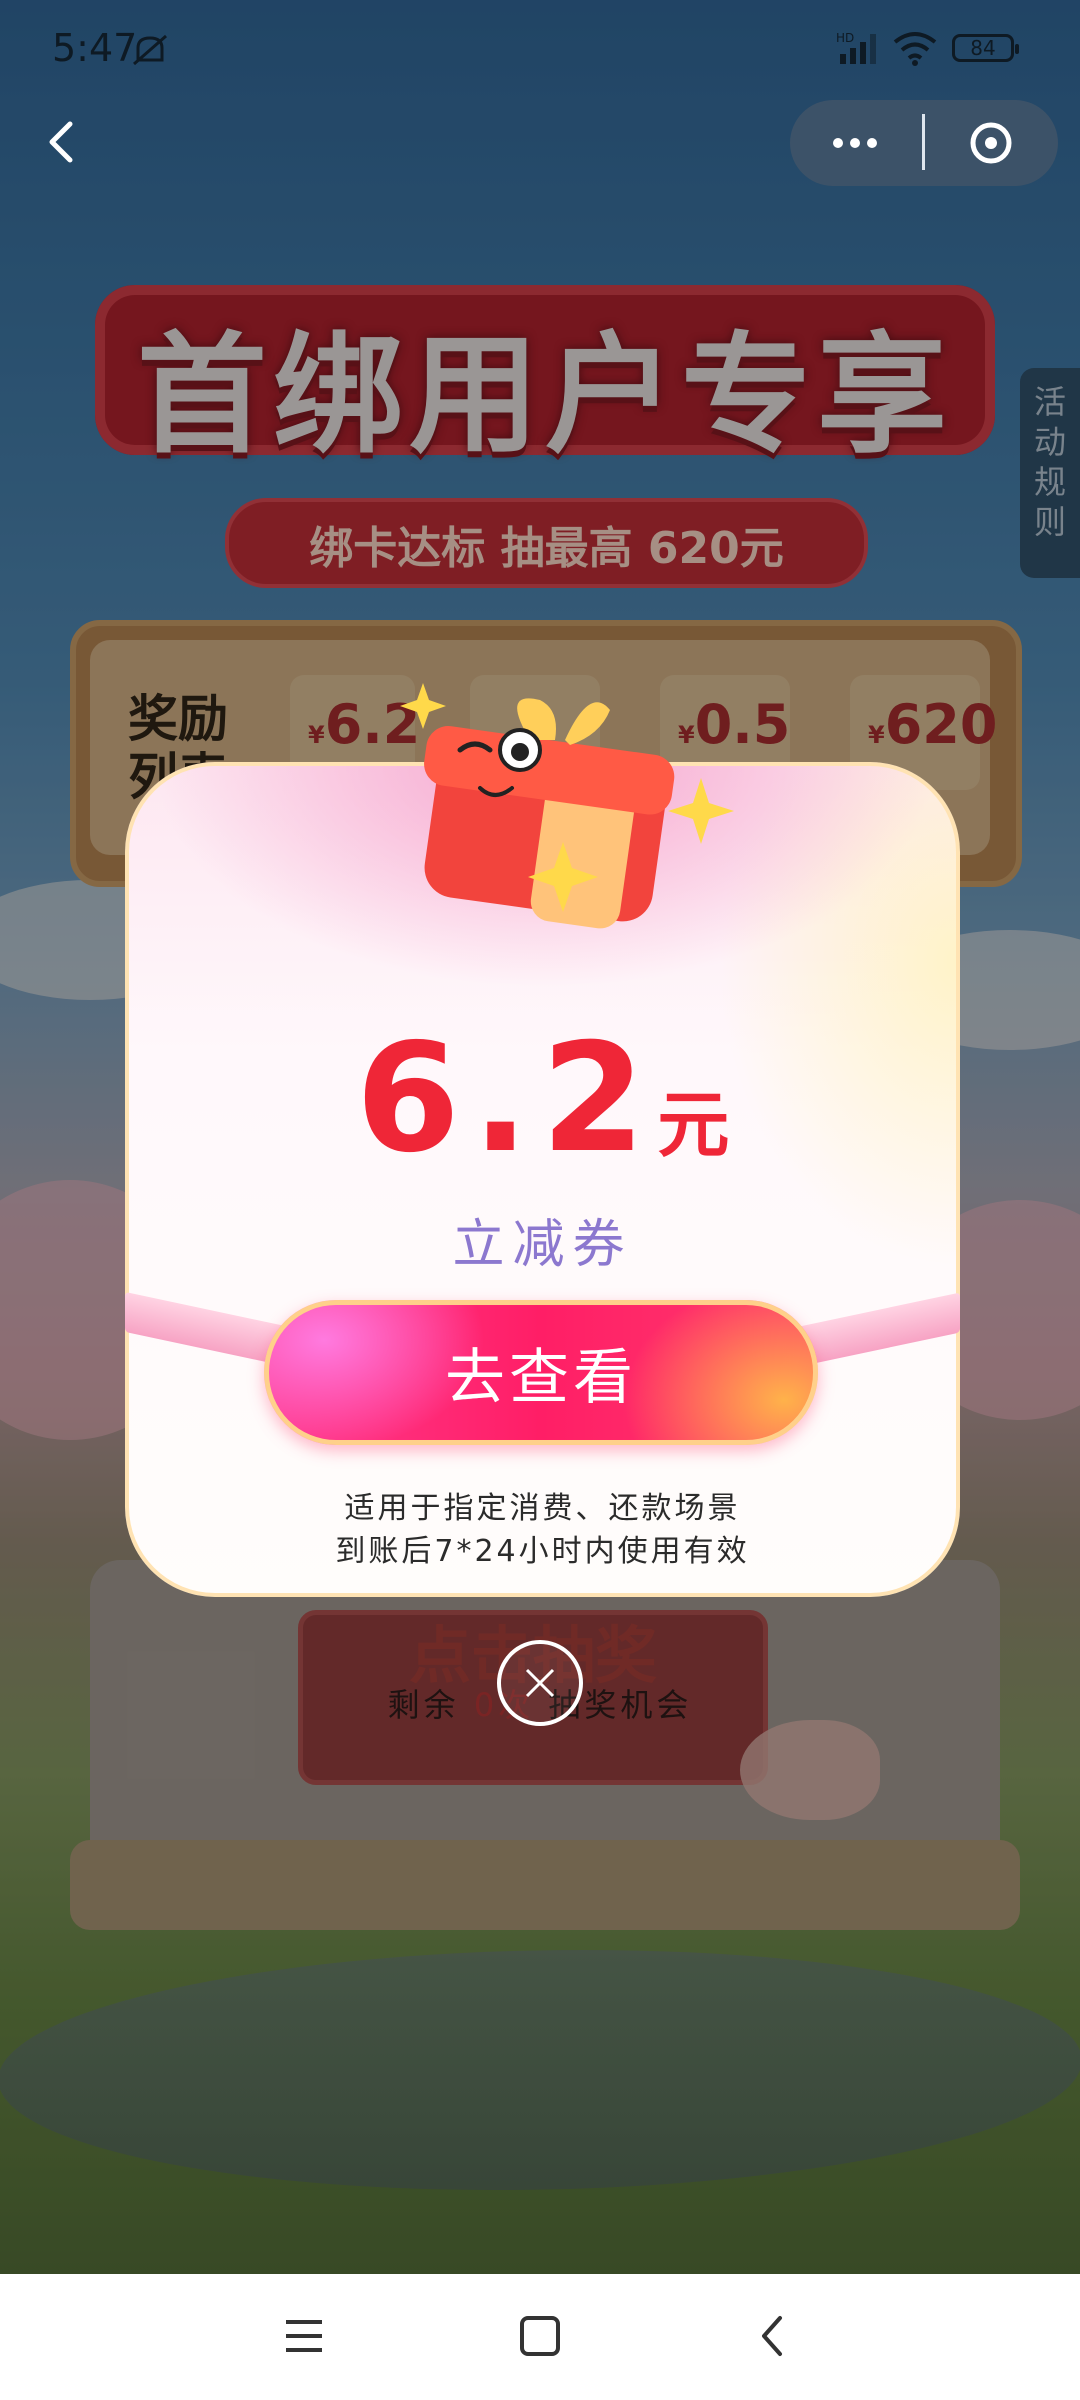  I want to click on battery-icon: 84, so click(985, 48).